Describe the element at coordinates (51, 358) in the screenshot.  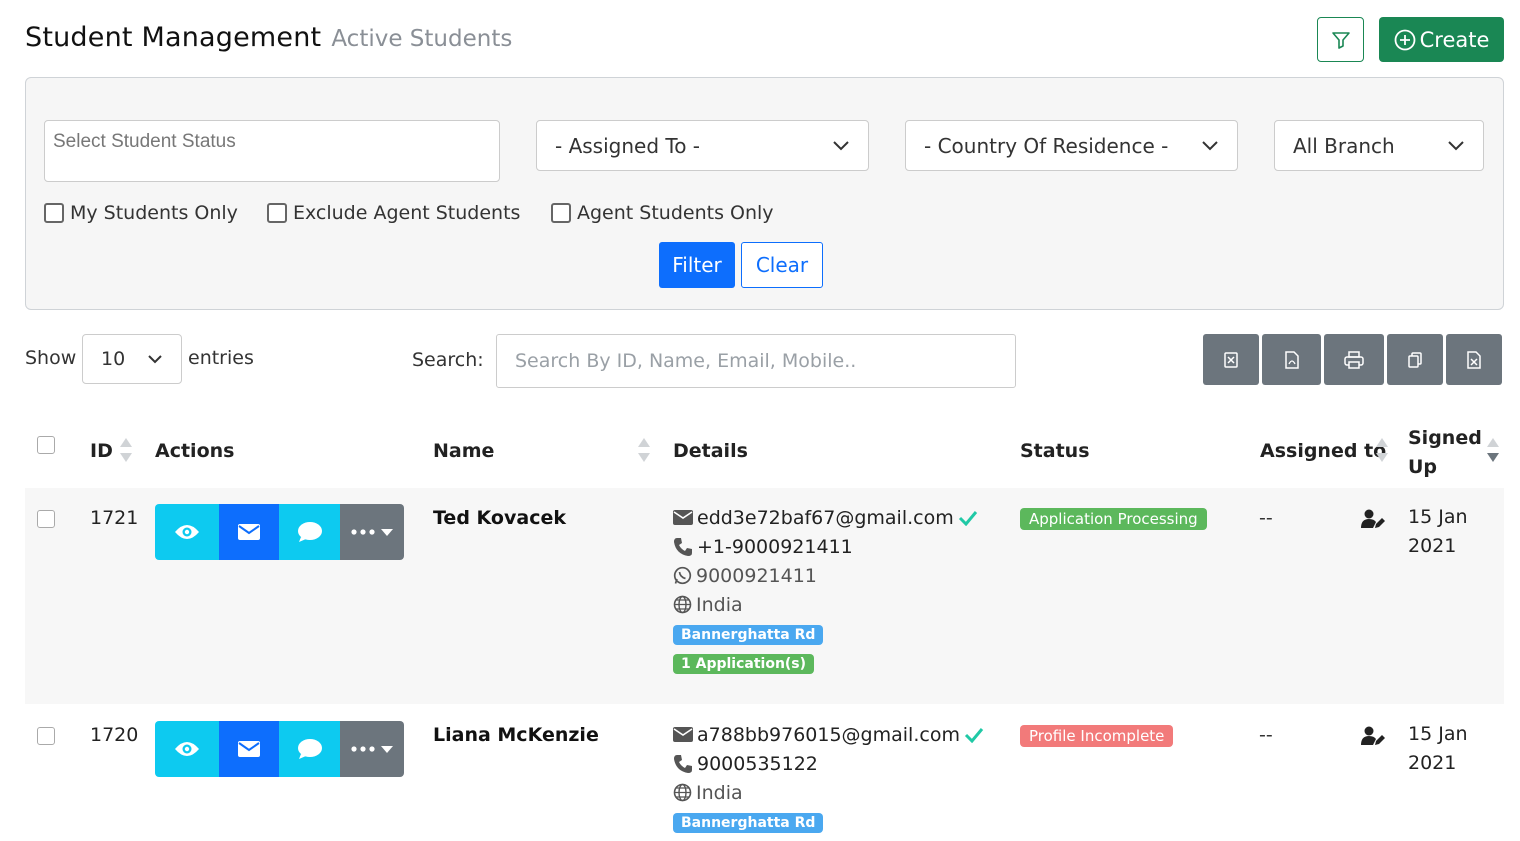
I see `show-label: Show` at that location.